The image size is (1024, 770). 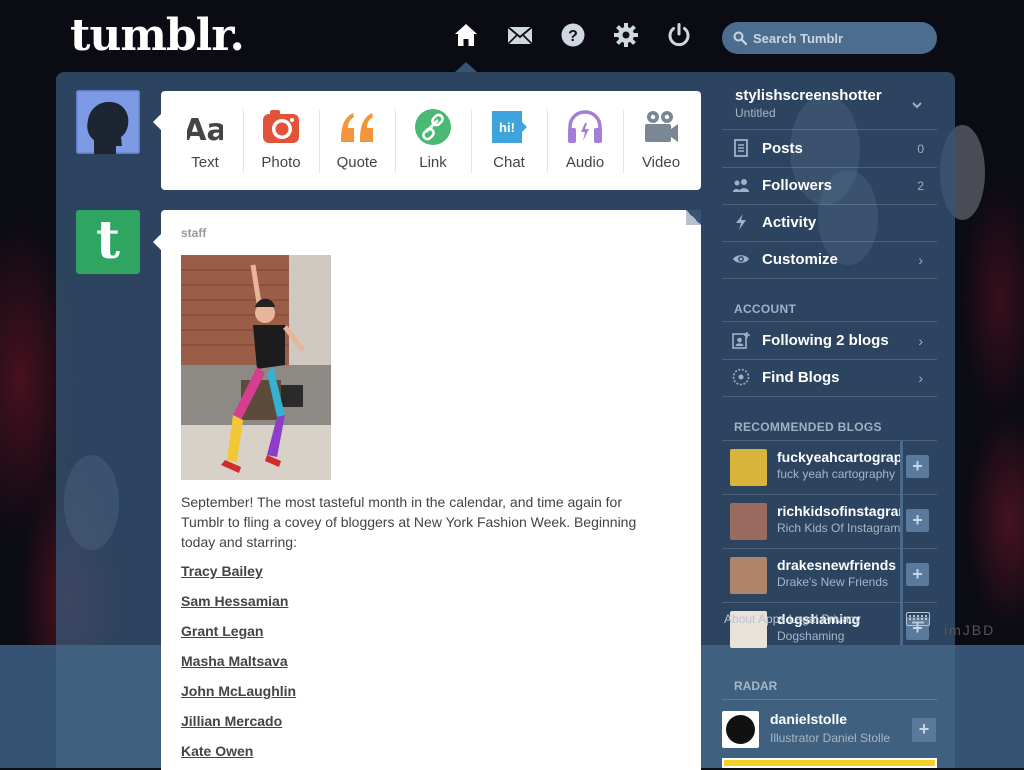 I want to click on following-icon, so click(x=741, y=340).